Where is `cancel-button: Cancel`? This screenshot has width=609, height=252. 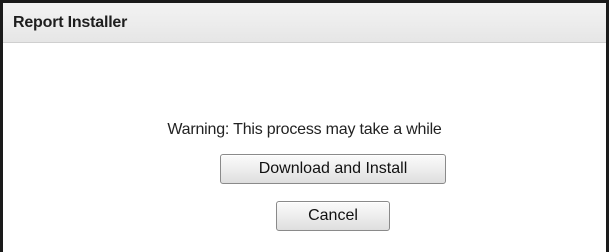
cancel-button: Cancel is located at coordinates (333, 216).